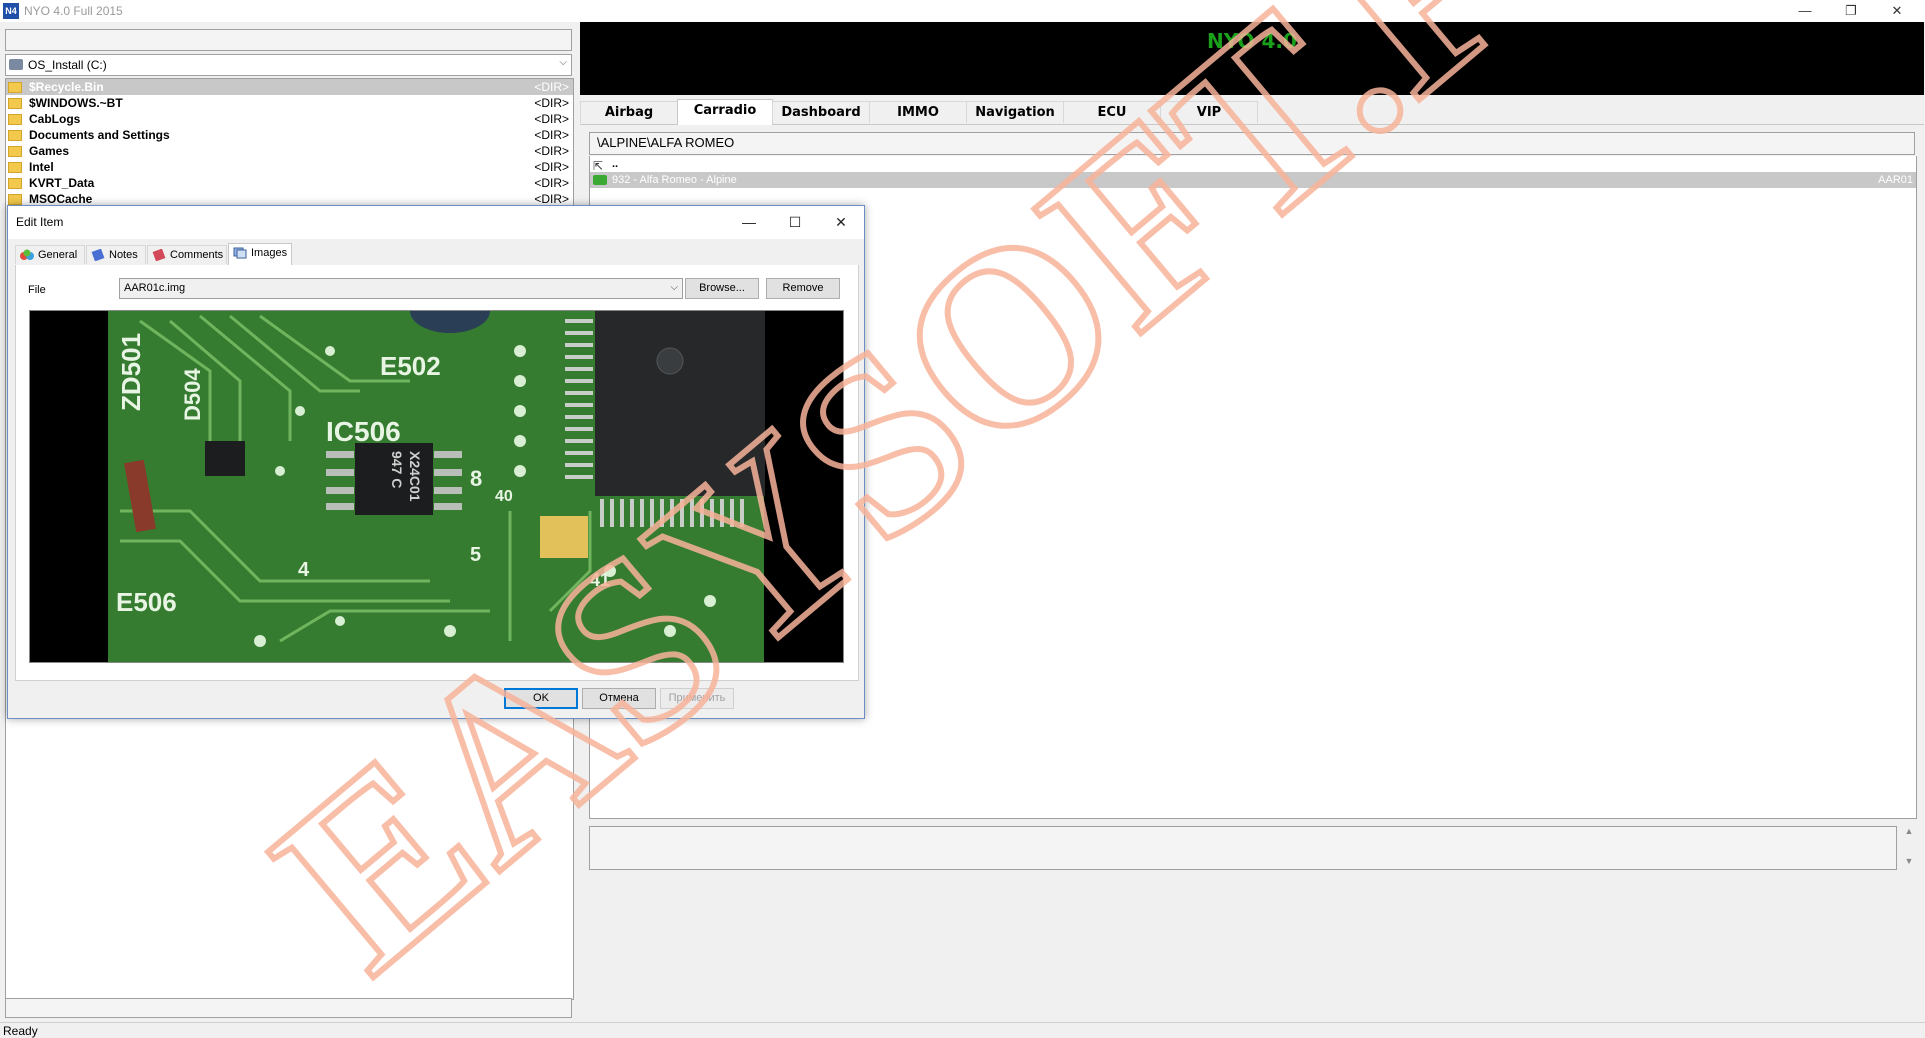 Image resolution: width=1925 pixels, height=1038 pixels. I want to click on comments-icon, so click(159, 255).